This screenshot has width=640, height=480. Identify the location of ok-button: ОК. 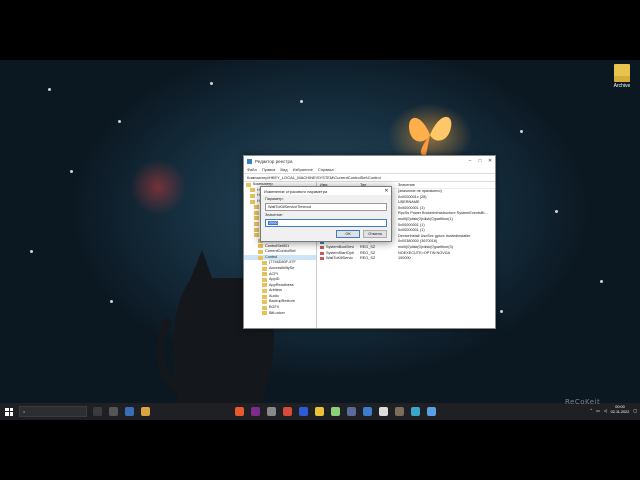
(348, 234).